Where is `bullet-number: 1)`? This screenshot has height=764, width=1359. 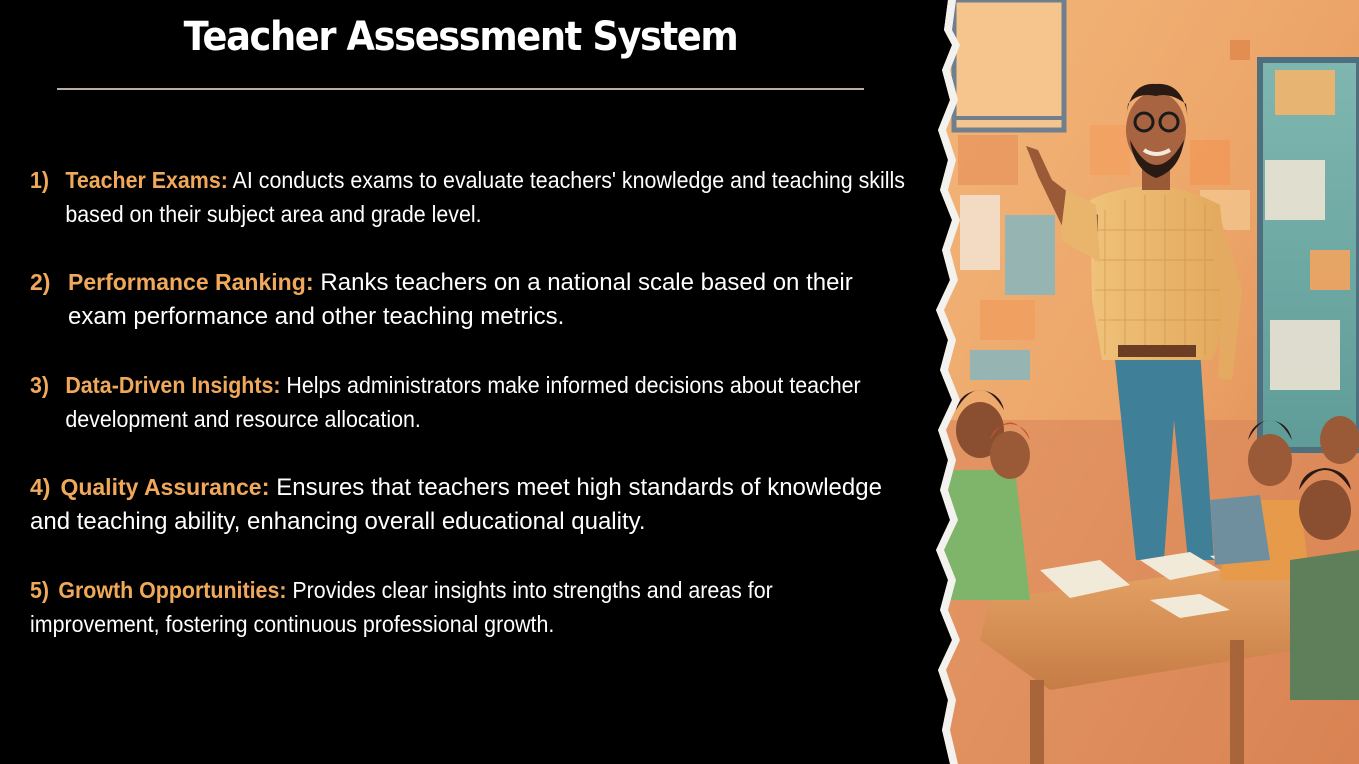
bullet-number: 1) is located at coordinates (40, 180).